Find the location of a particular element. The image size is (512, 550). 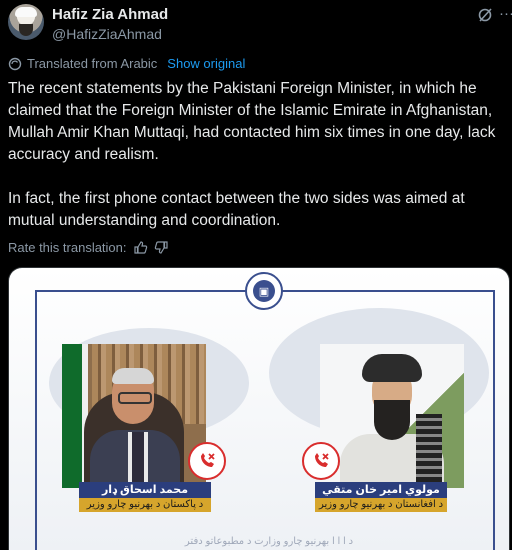

rate-translation: Rate this translation: is located at coordinates (88, 247).